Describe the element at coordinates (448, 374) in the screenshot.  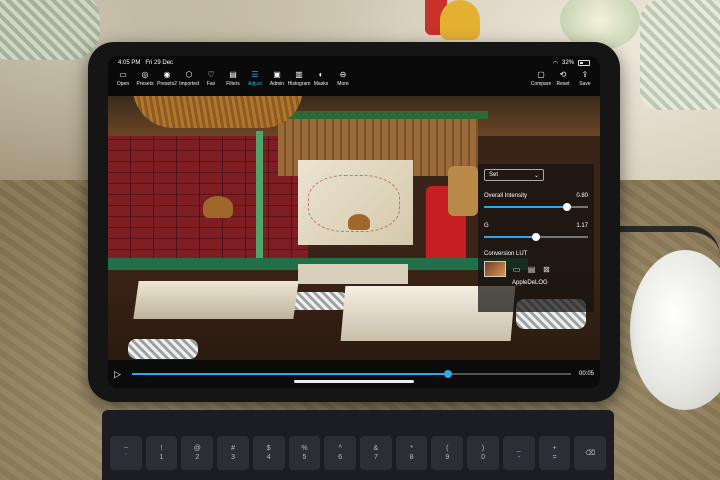
I see `scrubber-knob` at that location.